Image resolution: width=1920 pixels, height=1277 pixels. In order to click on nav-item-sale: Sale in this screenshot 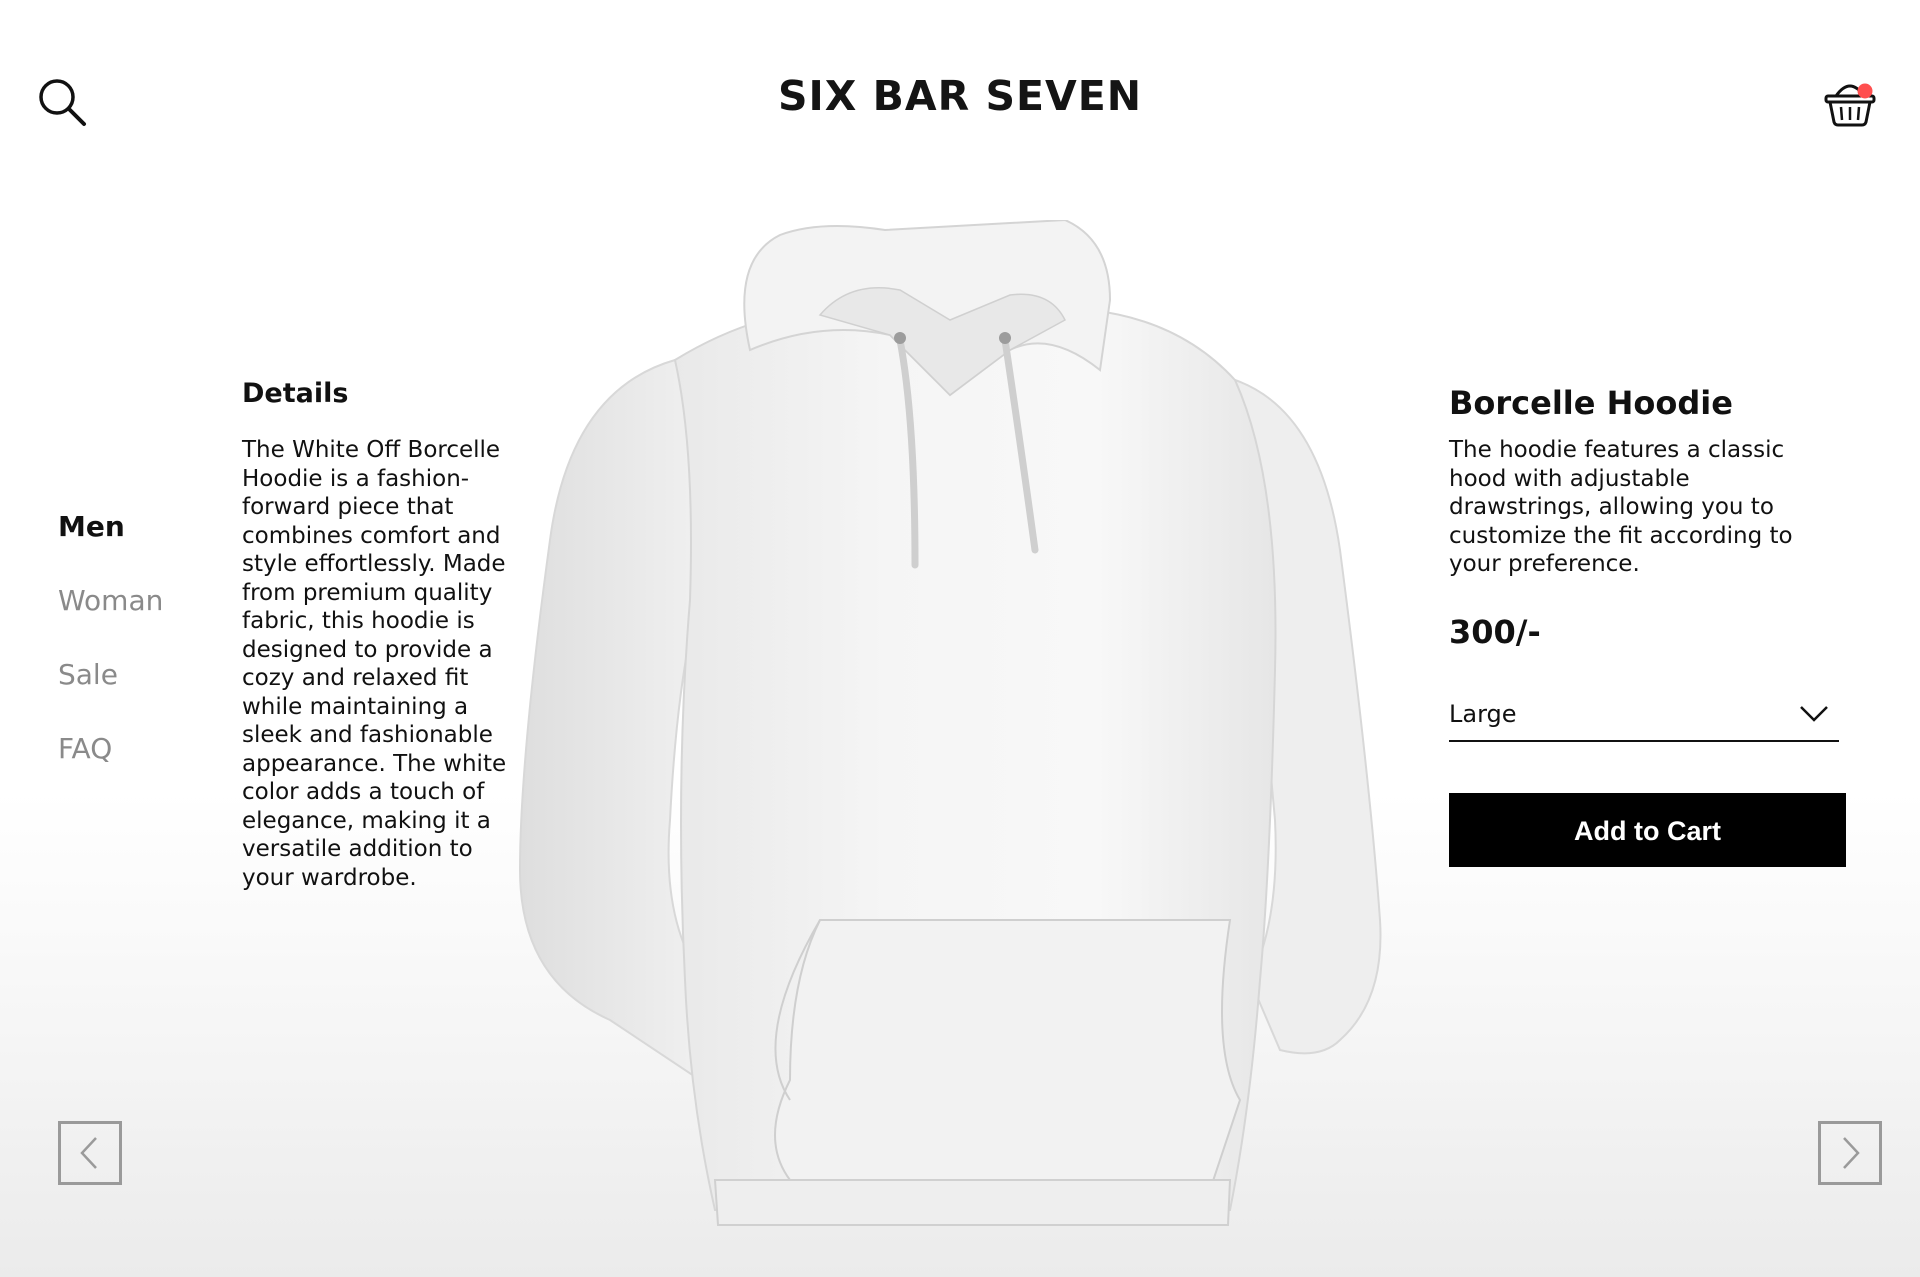, I will do `click(88, 674)`.